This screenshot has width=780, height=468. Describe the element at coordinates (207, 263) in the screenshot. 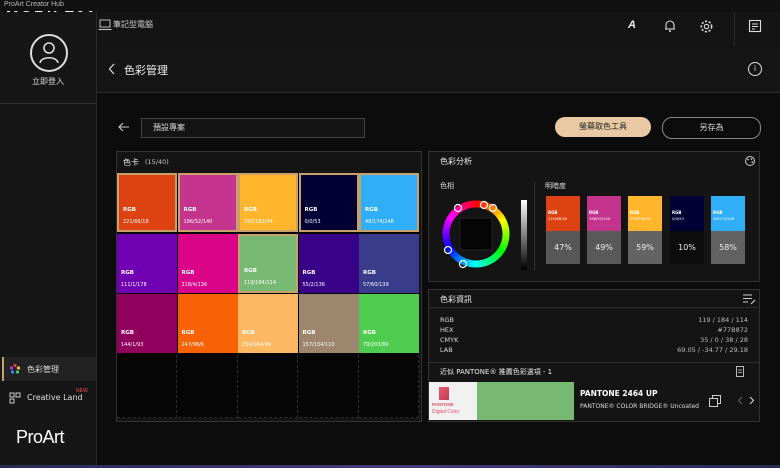

I see `color-swatch: RGB 218/4/136` at that location.